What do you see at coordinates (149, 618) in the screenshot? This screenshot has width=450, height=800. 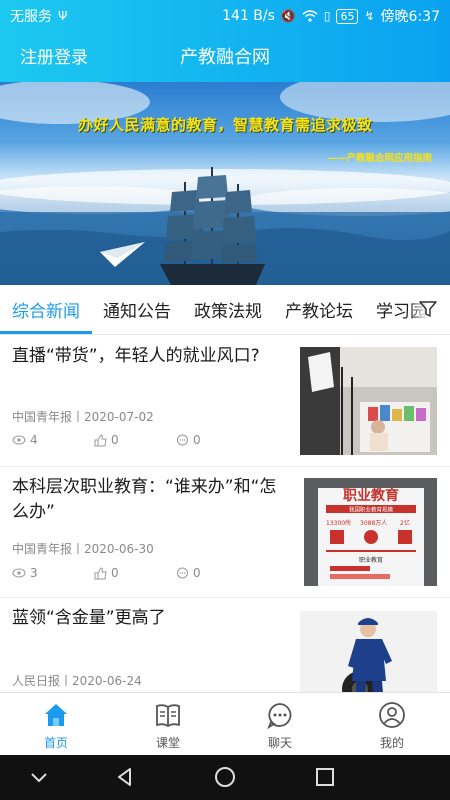 I see `news-title: 蓝领“含金量”更高了` at bounding box center [149, 618].